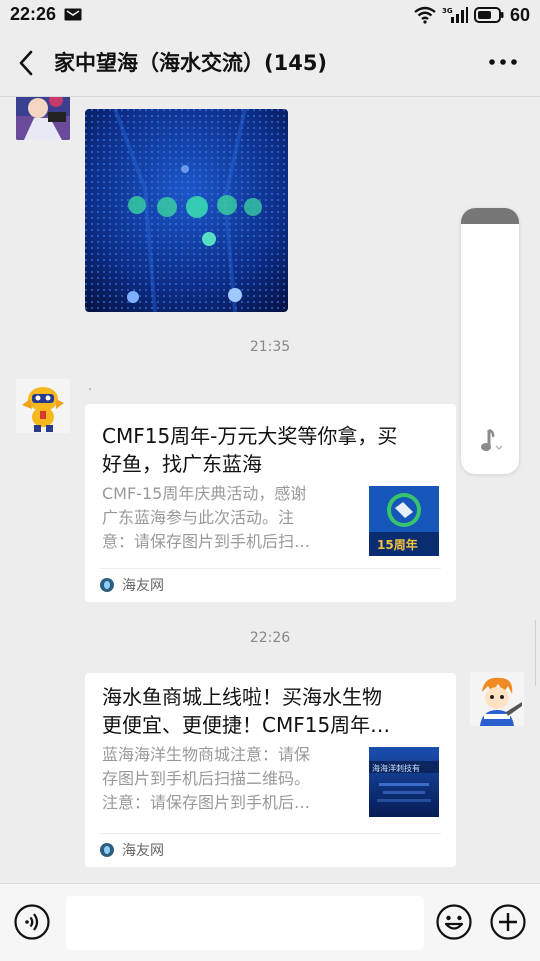 The image size is (540, 961). Describe the element at coordinates (404, 521) in the screenshot. I see `card-thumbnail: 15周年` at that location.